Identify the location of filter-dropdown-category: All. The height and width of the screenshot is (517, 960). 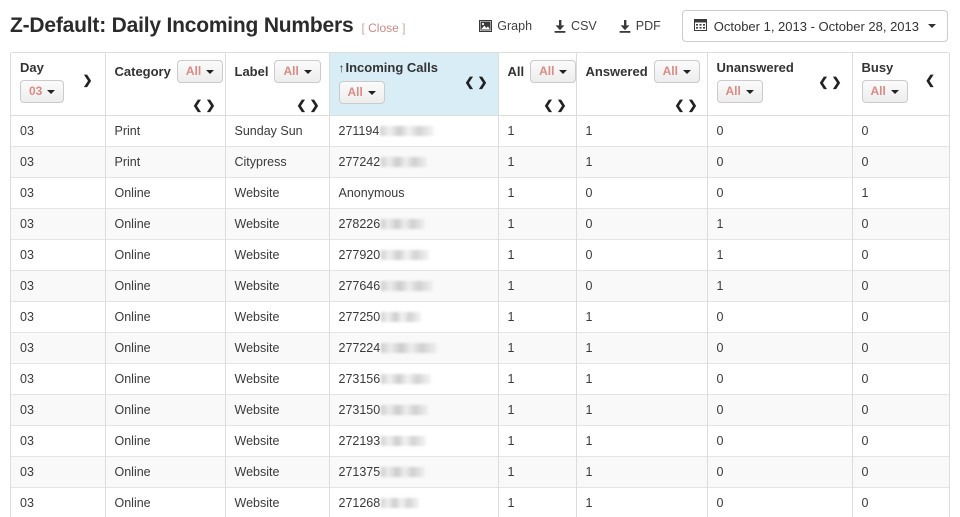
(200, 71).